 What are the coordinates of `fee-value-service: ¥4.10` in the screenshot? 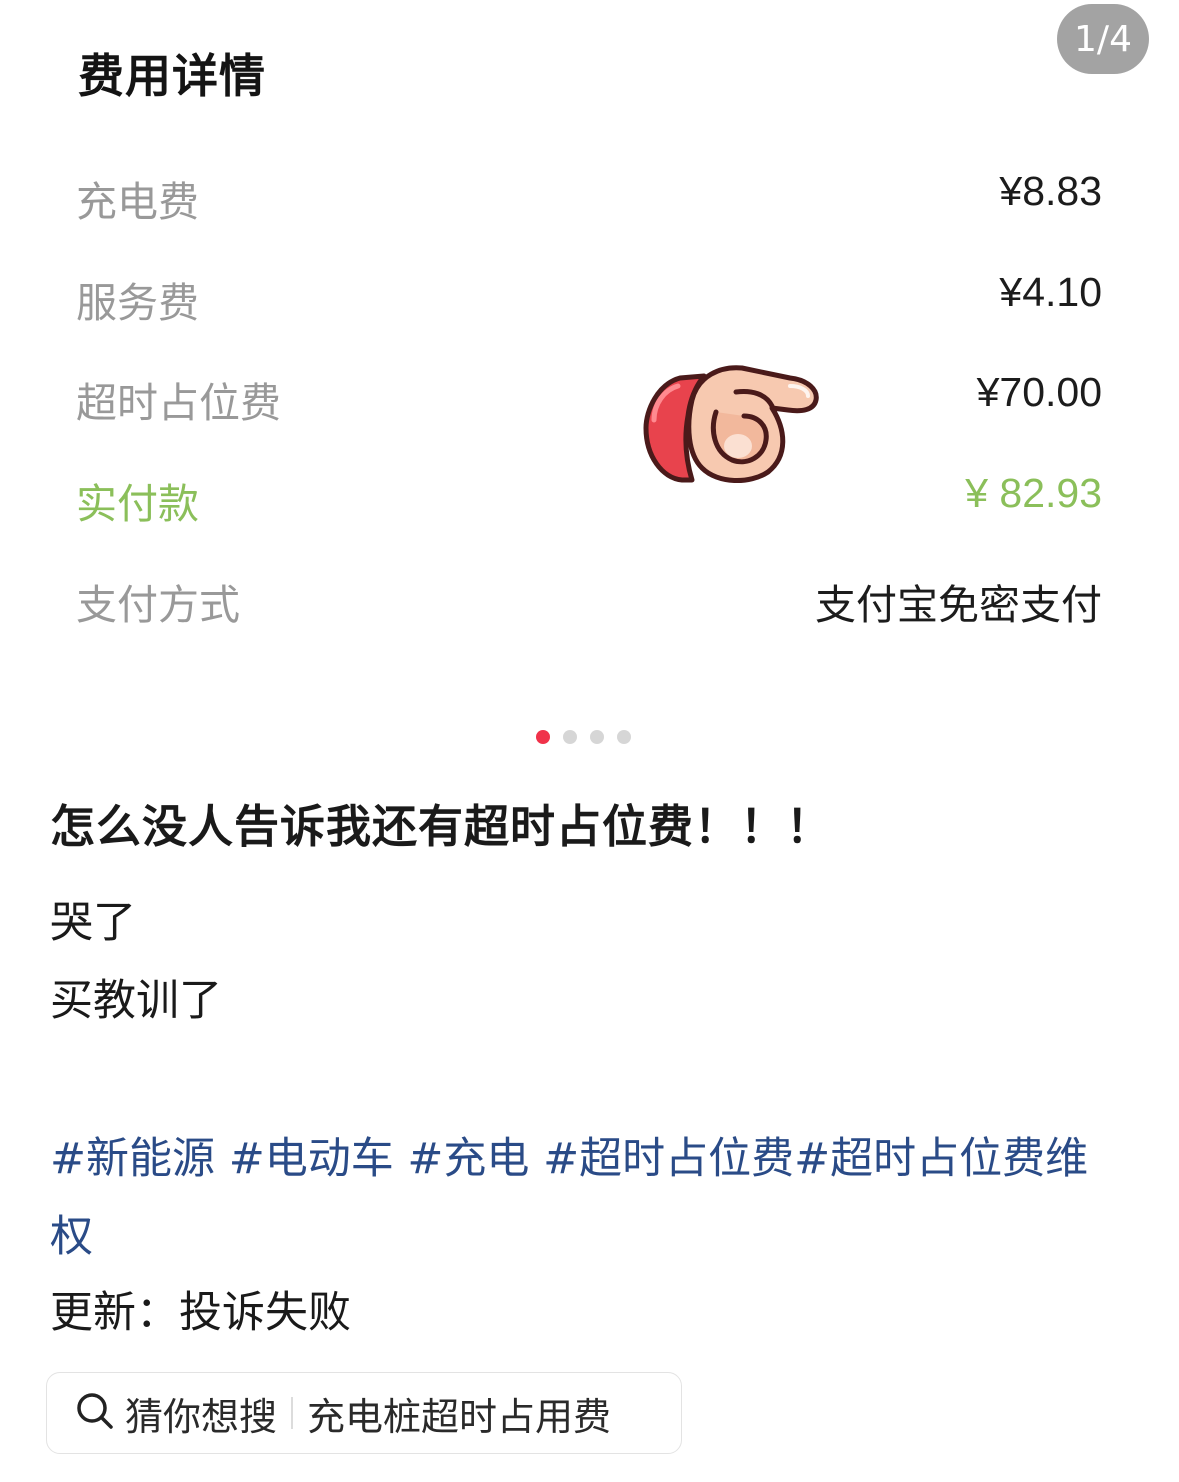 It's located at (1050, 292).